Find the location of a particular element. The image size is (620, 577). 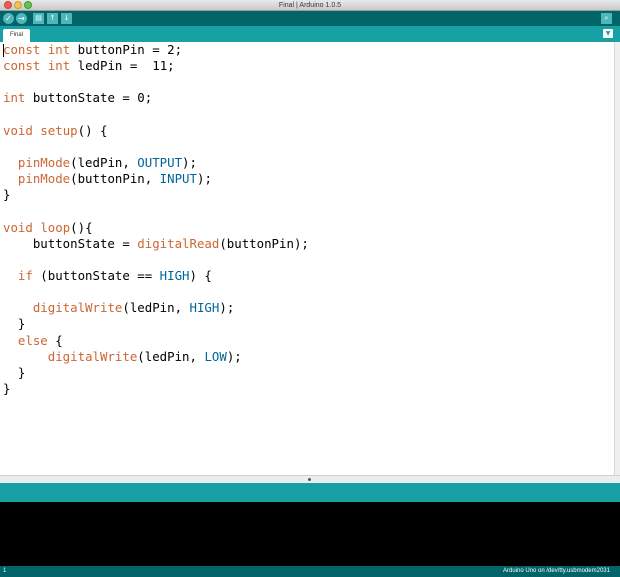

code-token: () { is located at coordinates (92, 130).